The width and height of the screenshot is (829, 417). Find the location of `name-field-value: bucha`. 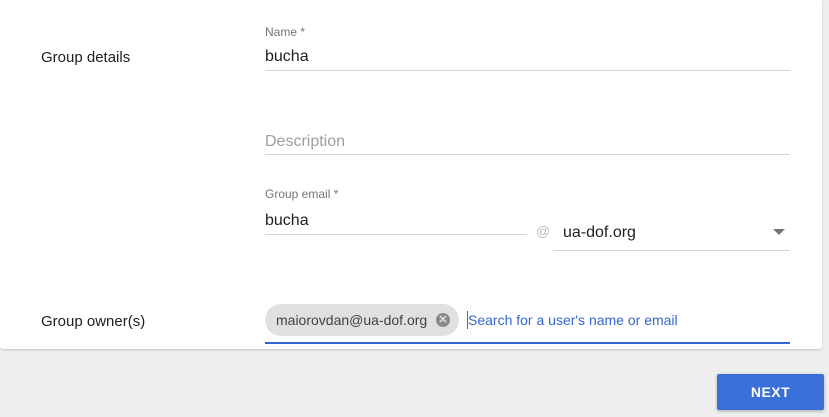

name-field-value: bucha is located at coordinates (287, 57).